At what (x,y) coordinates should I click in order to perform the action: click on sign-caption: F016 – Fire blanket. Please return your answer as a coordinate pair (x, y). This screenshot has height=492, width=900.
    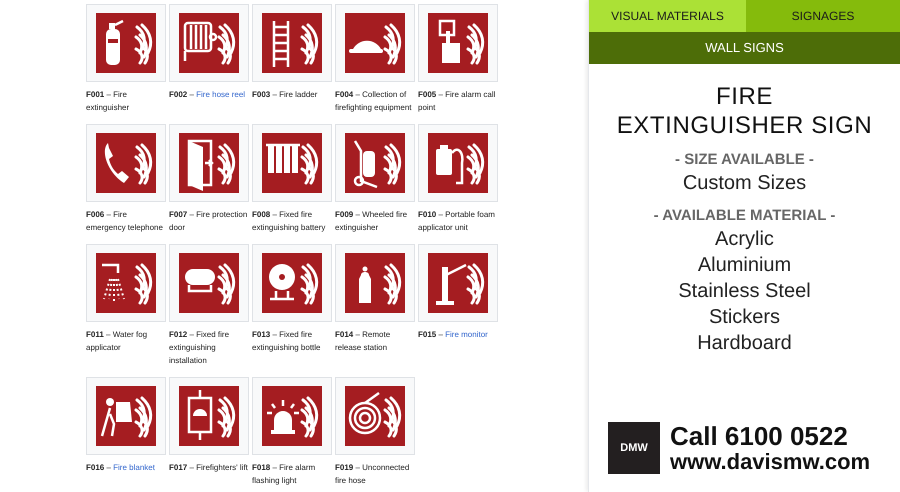
    Looking at the image, I should click on (121, 468).